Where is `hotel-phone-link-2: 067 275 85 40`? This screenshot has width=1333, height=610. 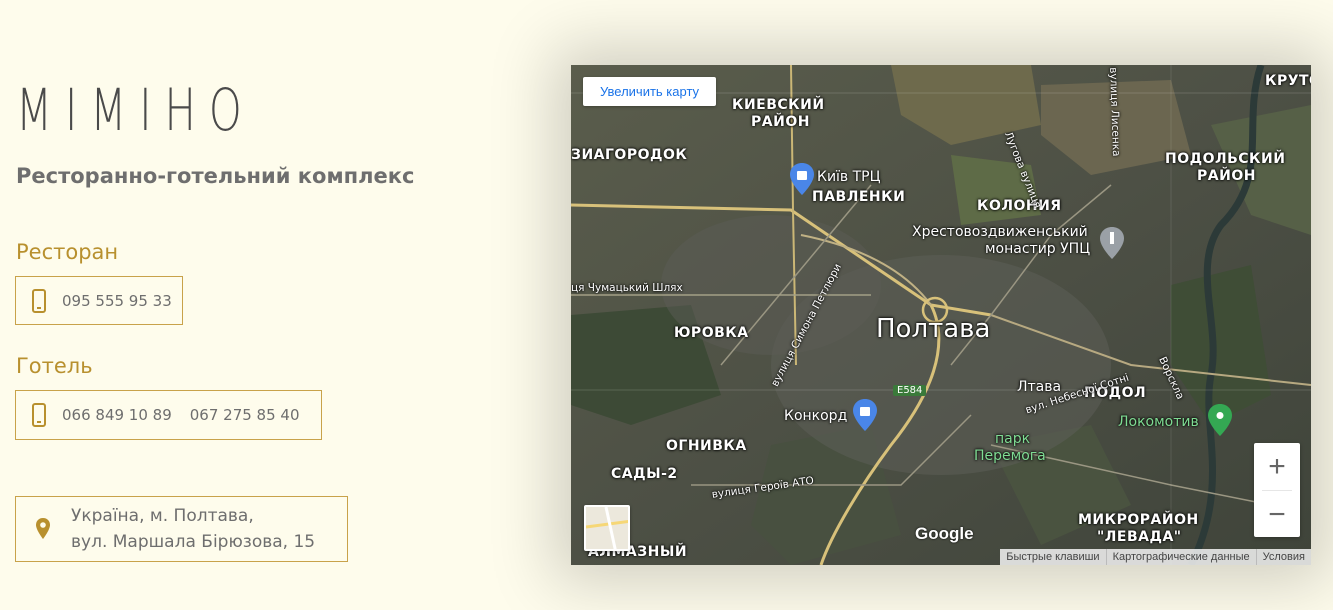 hotel-phone-link-2: 067 275 85 40 is located at coordinates (245, 415).